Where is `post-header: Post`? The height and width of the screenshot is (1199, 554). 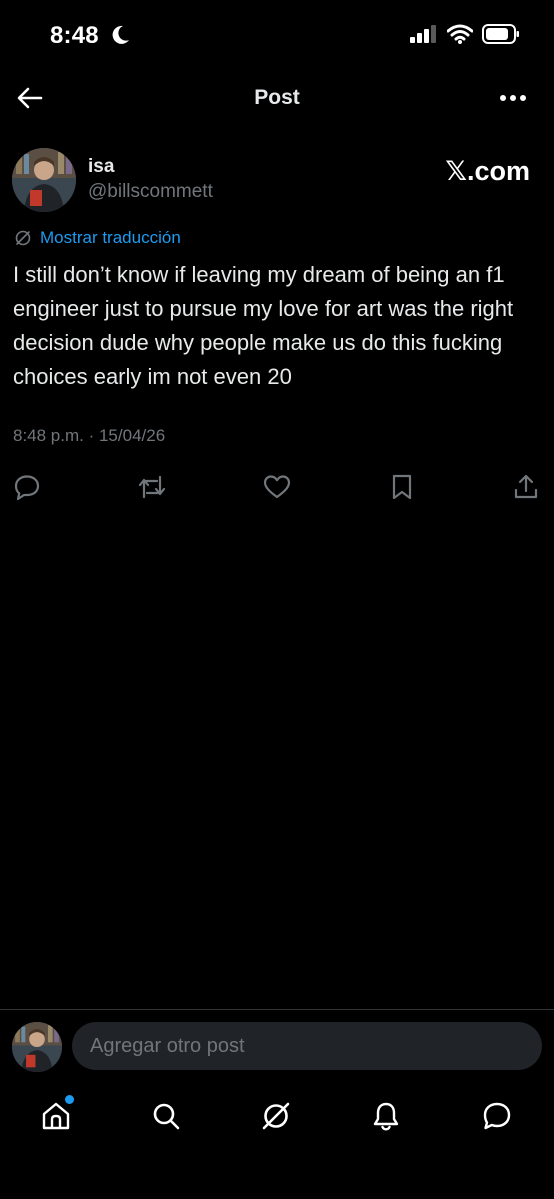 post-header: Post is located at coordinates (277, 98).